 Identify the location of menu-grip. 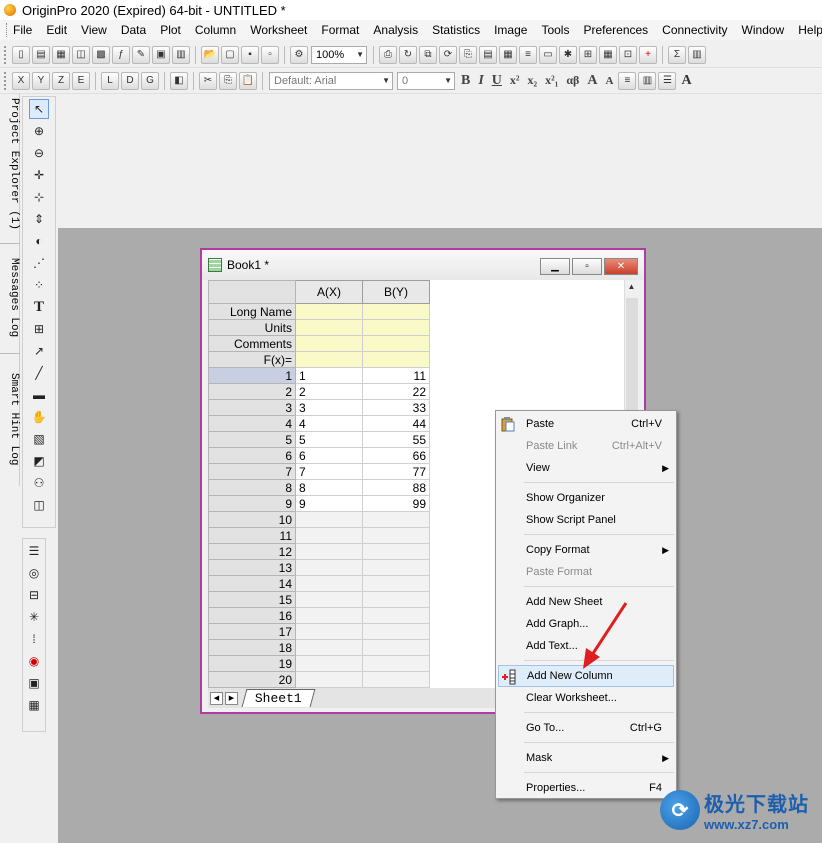
(6, 30).